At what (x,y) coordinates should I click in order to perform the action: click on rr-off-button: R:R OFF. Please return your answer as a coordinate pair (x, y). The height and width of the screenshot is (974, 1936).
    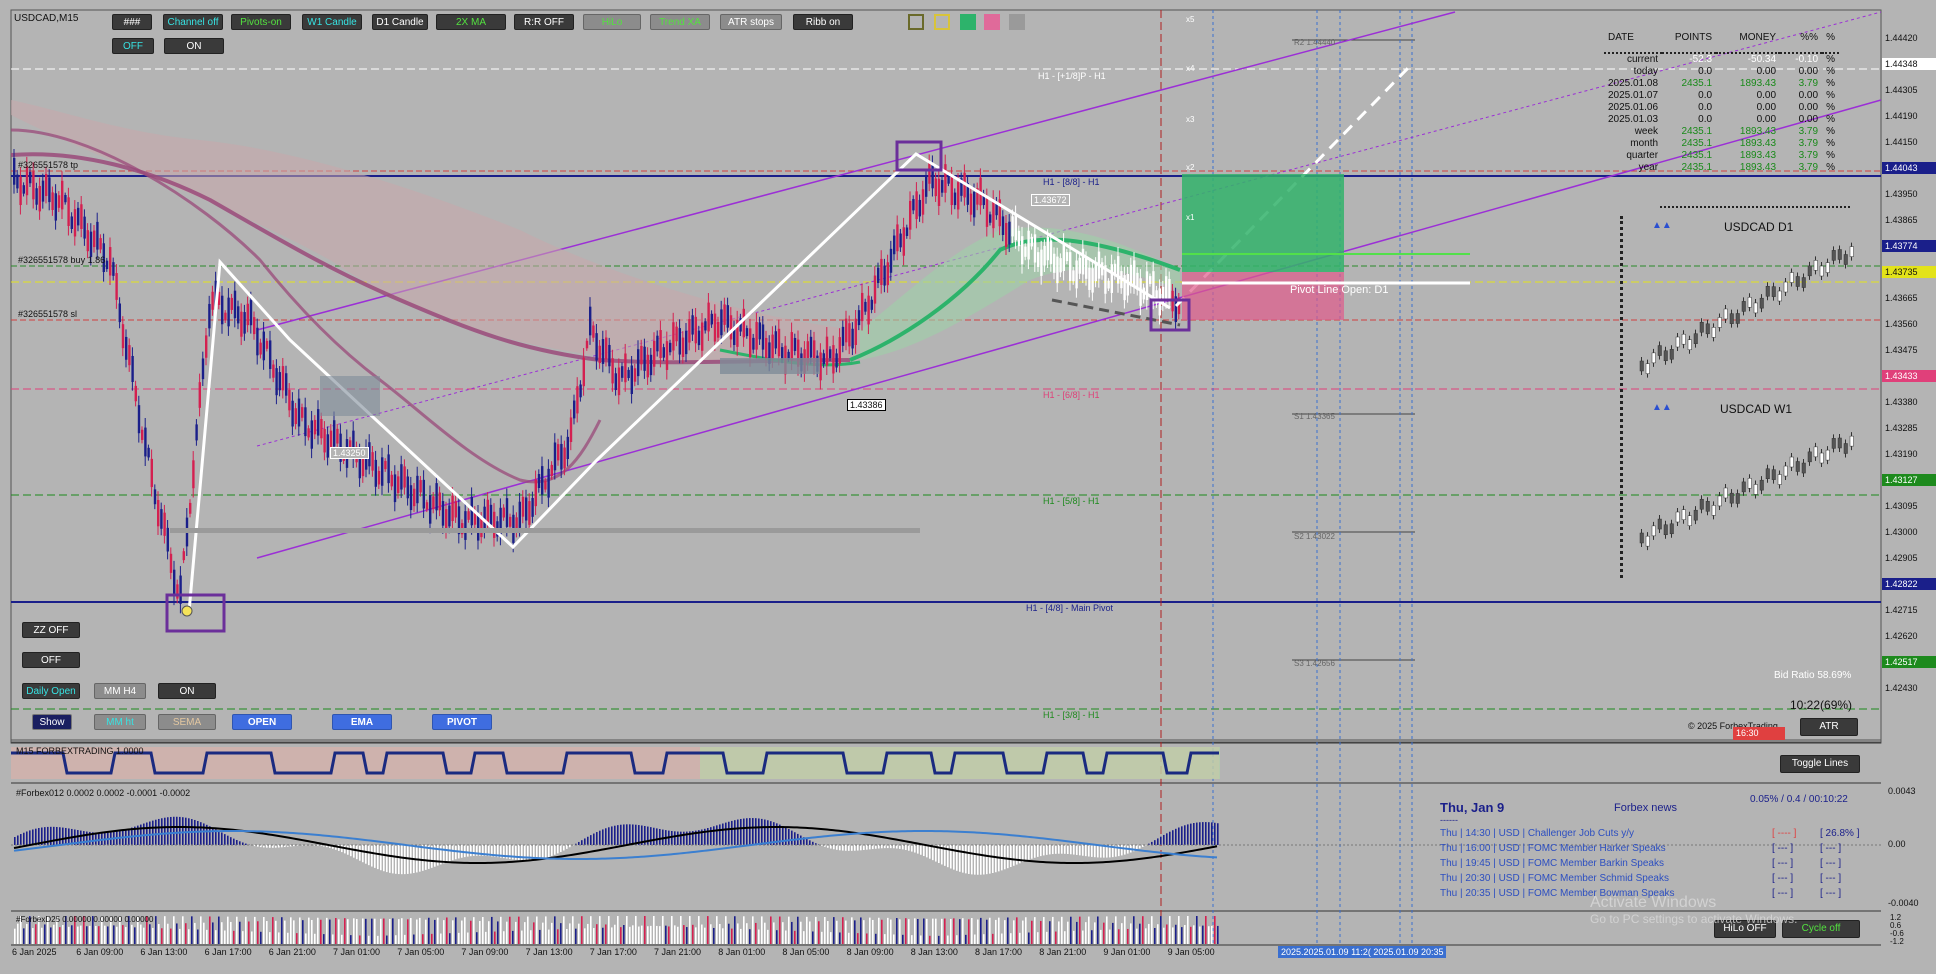
    Looking at the image, I should click on (544, 22).